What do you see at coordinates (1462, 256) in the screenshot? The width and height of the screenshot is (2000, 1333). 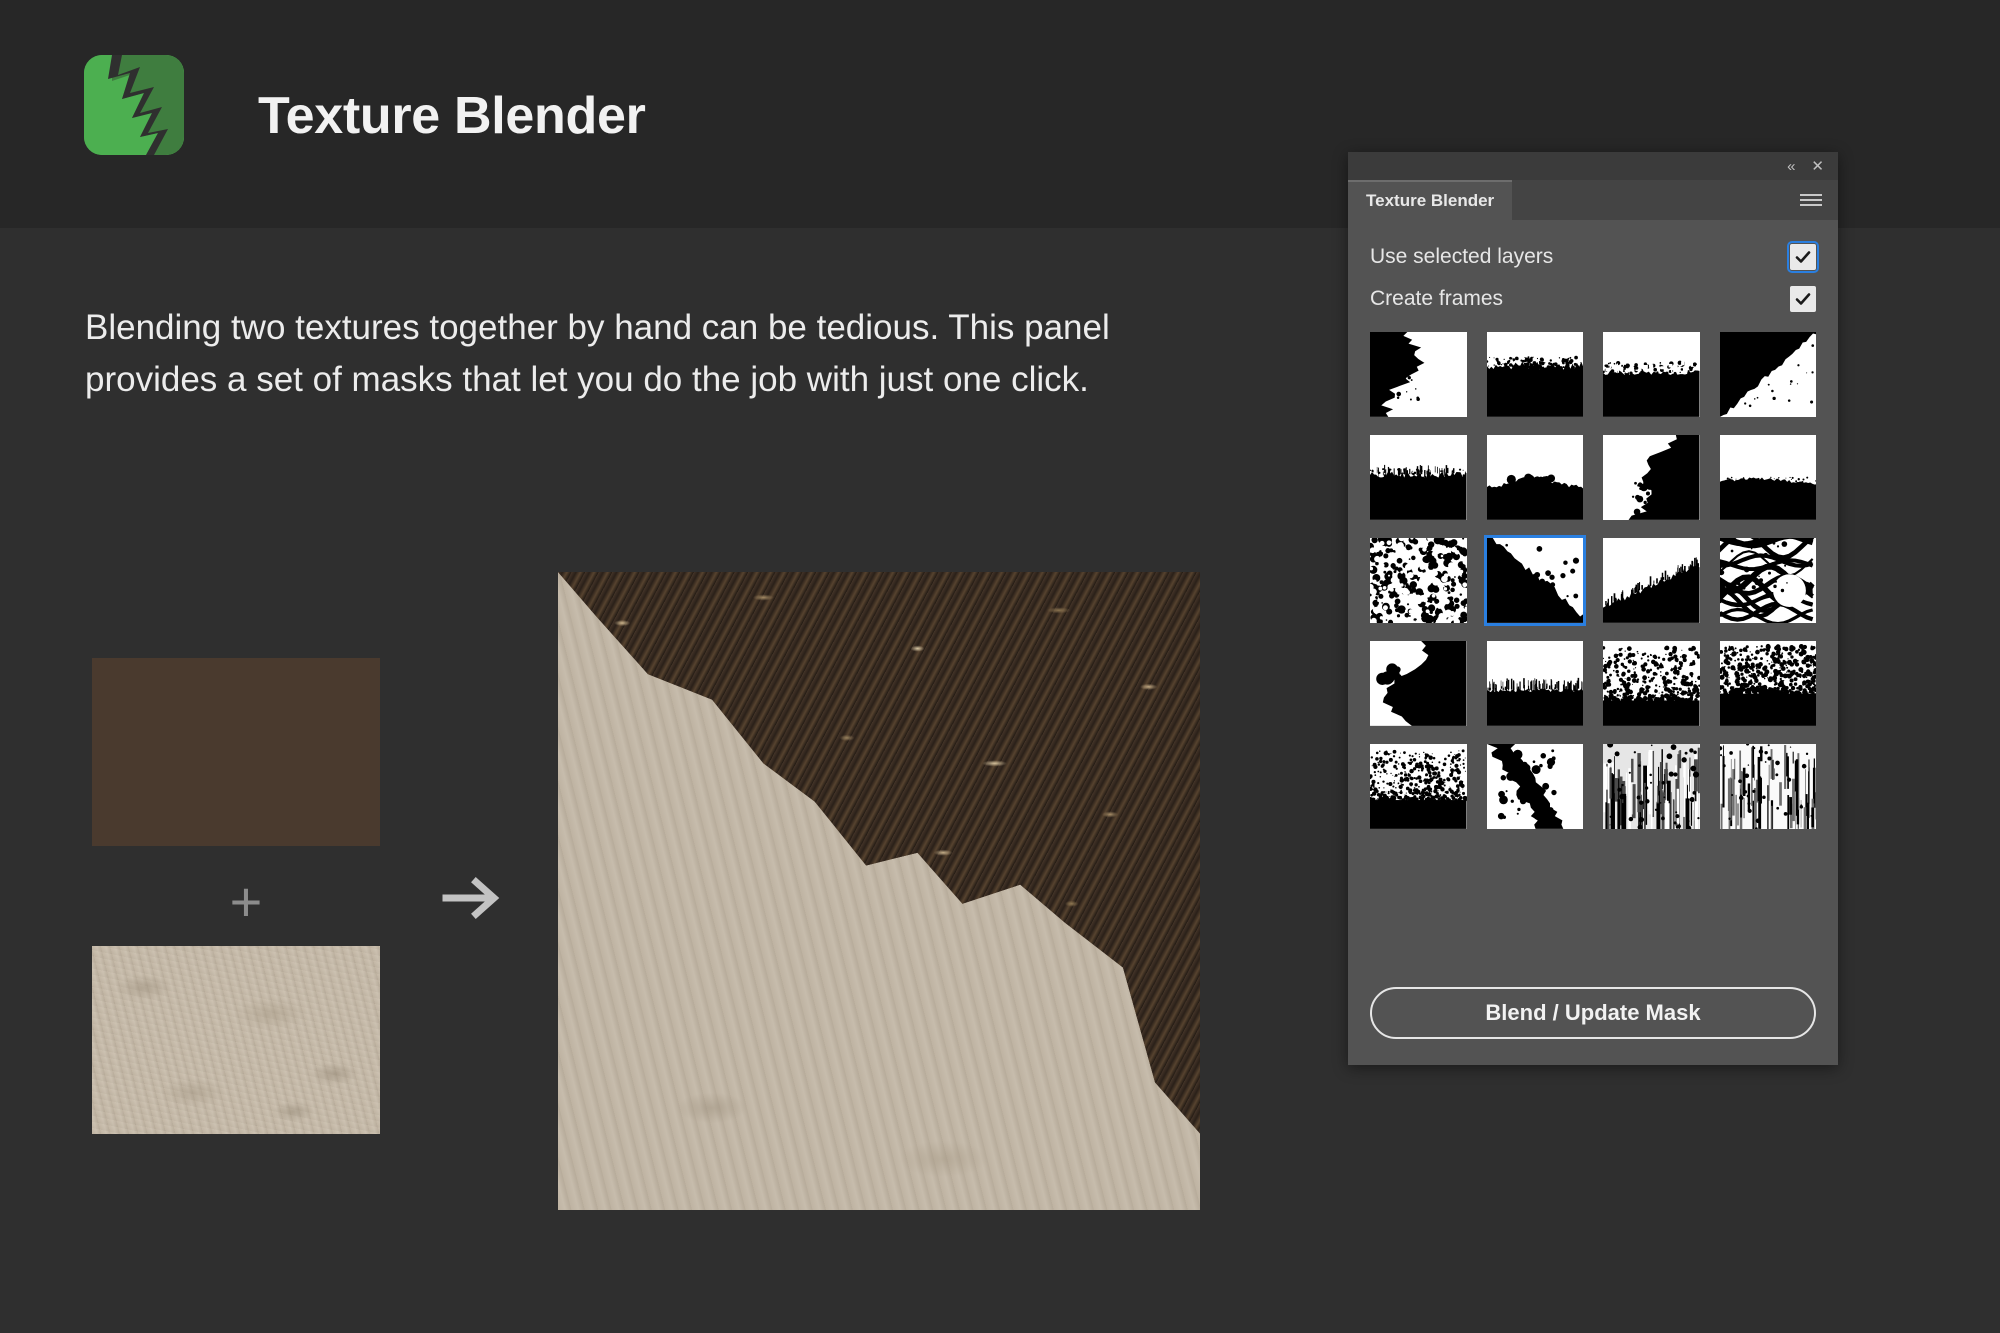 I see `option-label: Use selected layers` at bounding box center [1462, 256].